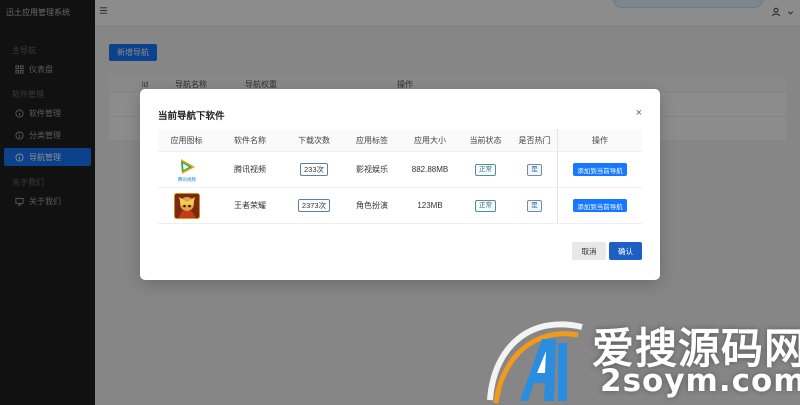 This screenshot has width=800, height=405. Describe the element at coordinates (430, 205) in the screenshot. I see `software-size: 123MB` at that location.